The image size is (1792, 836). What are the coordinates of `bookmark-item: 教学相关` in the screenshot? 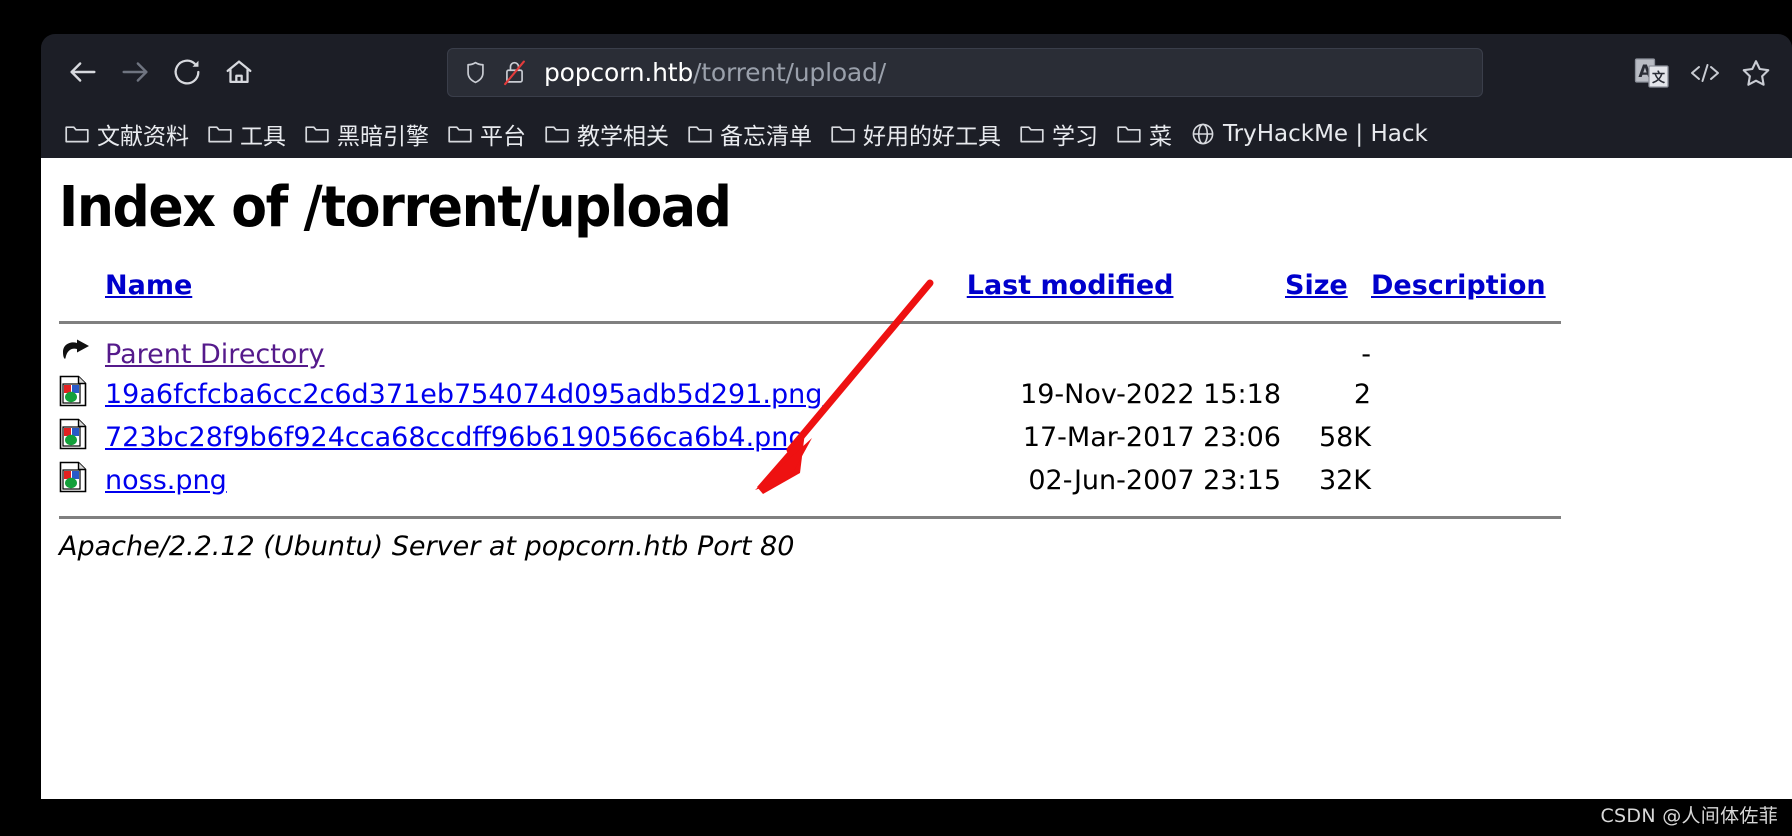 It's located at (606, 134).